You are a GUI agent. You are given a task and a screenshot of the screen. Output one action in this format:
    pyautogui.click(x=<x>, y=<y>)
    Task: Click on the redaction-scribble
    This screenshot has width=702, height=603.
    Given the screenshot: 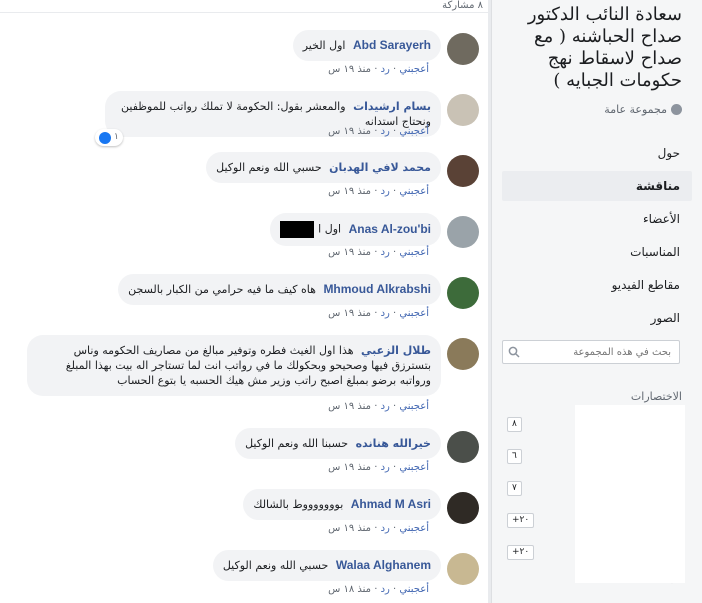 What is the action you would take?
    pyautogui.click(x=630, y=494)
    